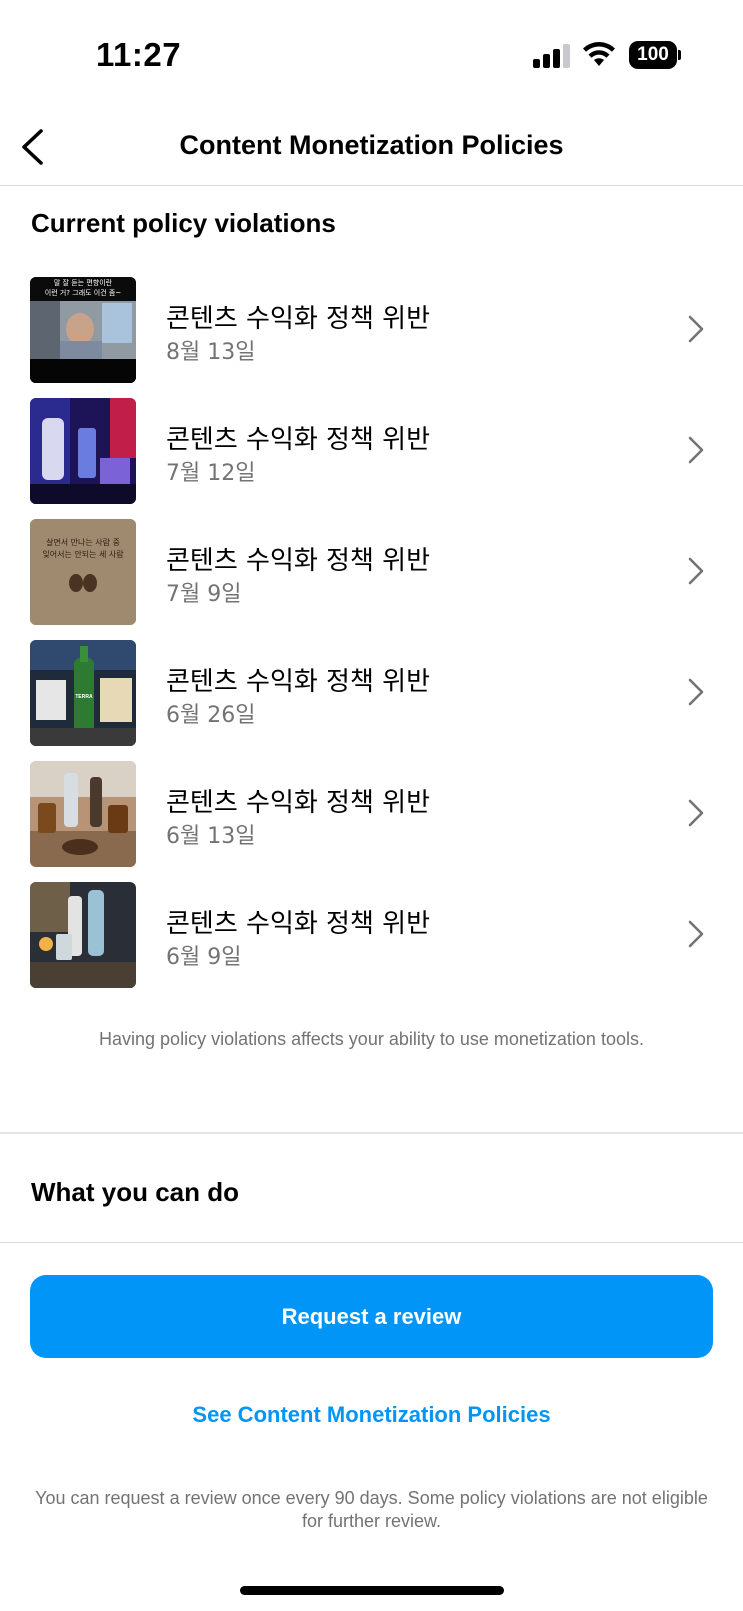 Image resolution: width=743 pixels, height=1611 pixels. Describe the element at coordinates (211, 352) in the screenshot. I see `violation-date: 8월 13일` at that location.